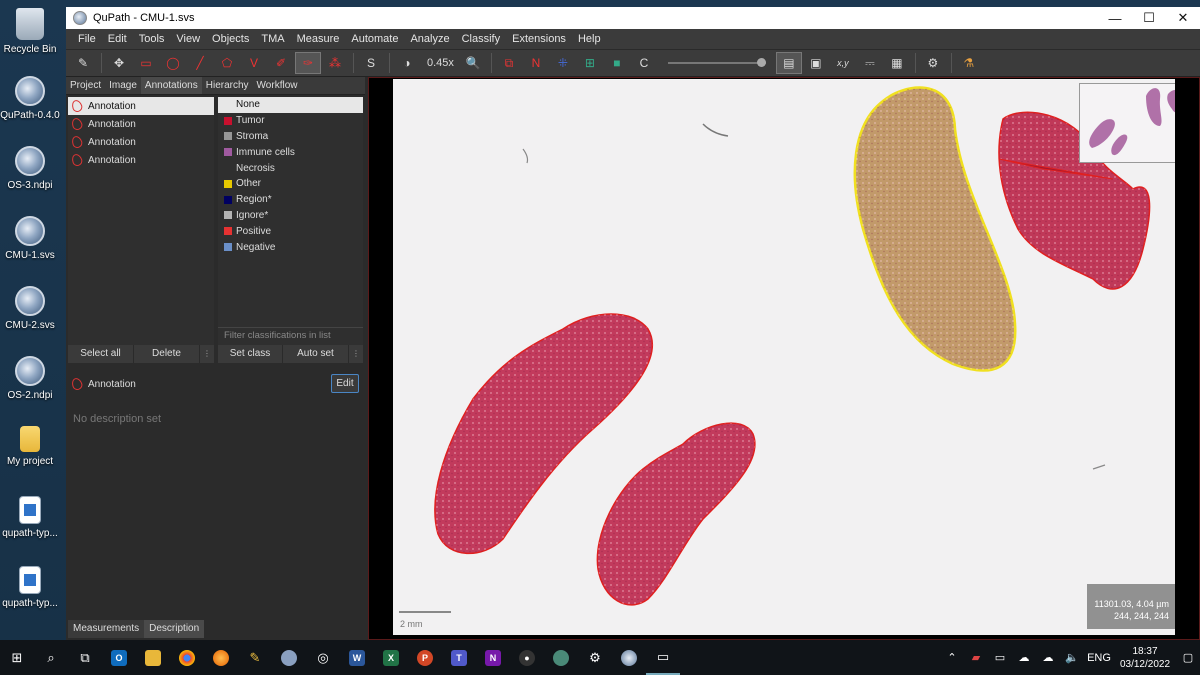 The width and height of the screenshot is (1200, 675). I want to click on tab-measurements: Measurements, so click(106, 629).